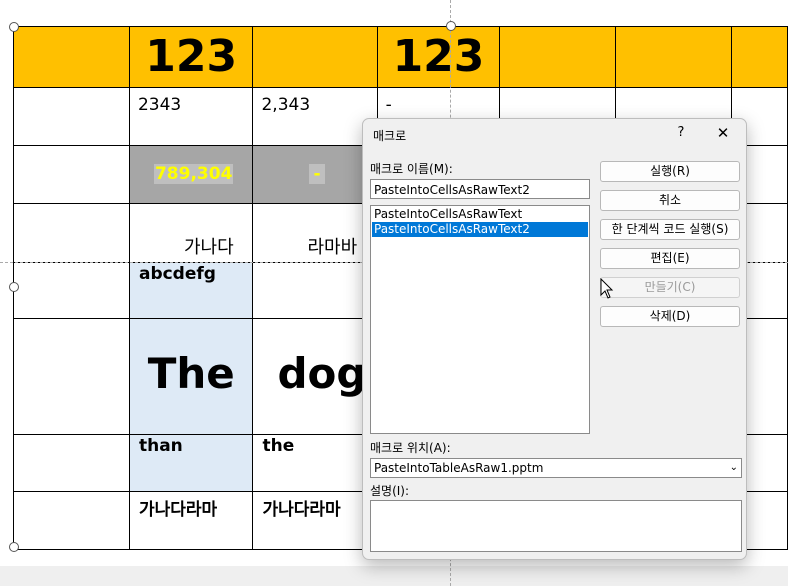 Image resolution: width=788 pixels, height=586 pixels. I want to click on table-cell: 2,343, so click(315, 116).